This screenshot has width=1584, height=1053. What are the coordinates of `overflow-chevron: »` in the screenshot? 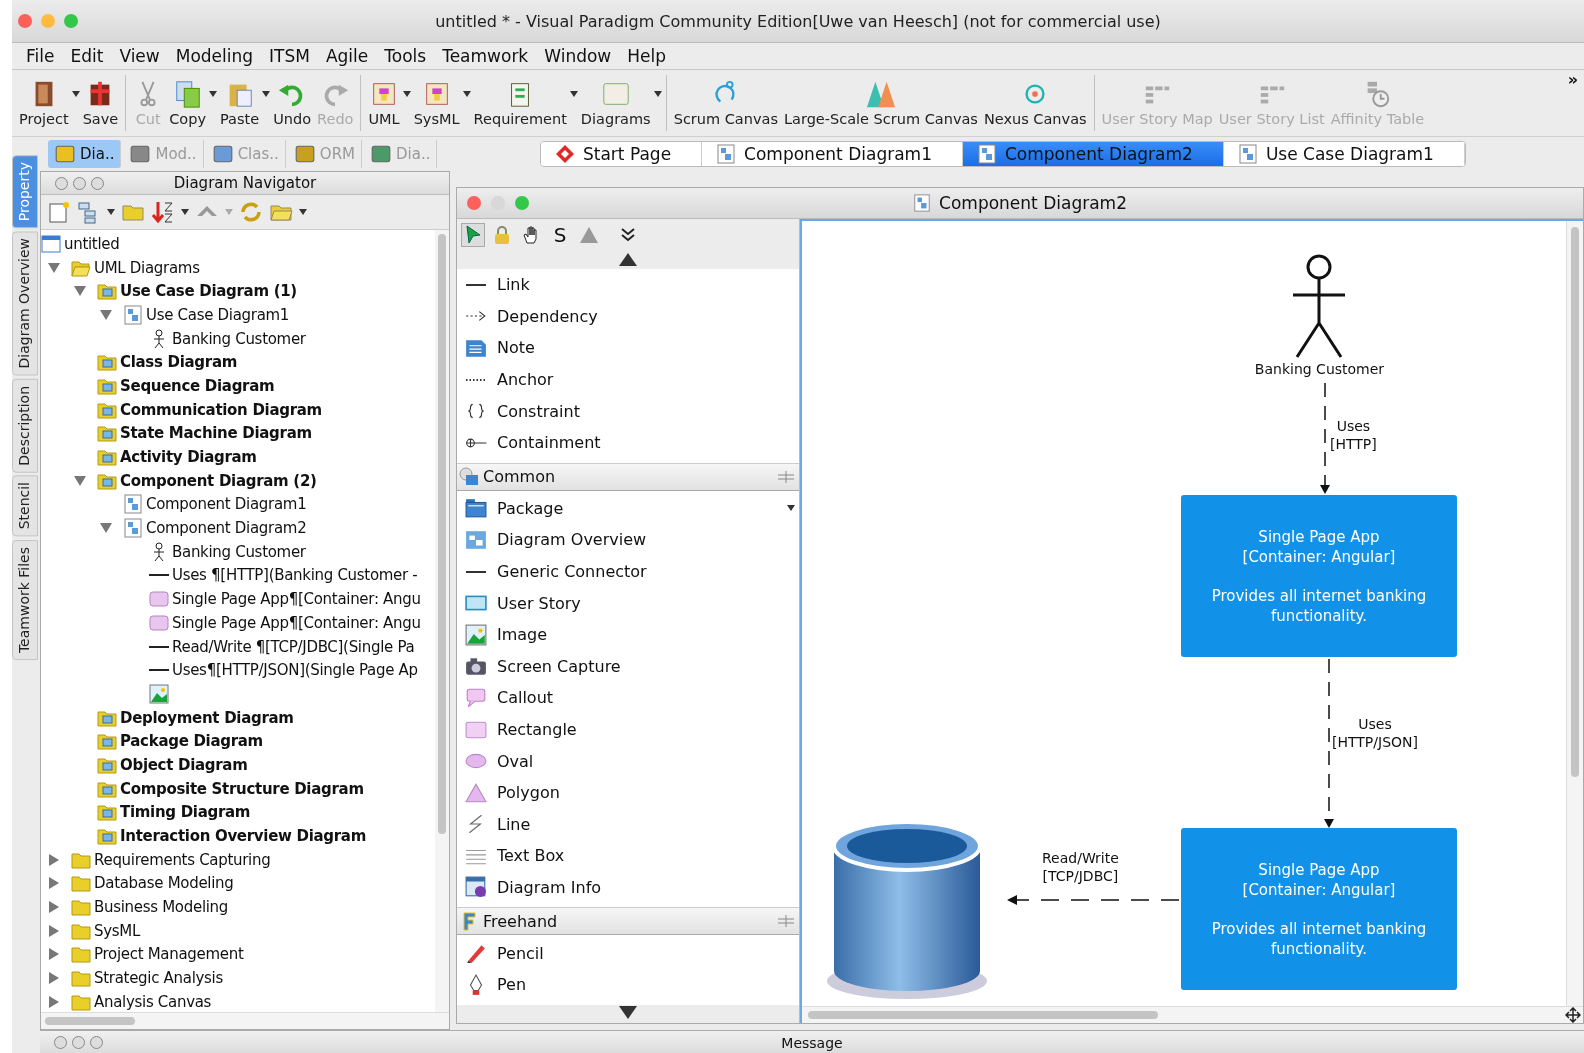 It's located at (1572, 79).